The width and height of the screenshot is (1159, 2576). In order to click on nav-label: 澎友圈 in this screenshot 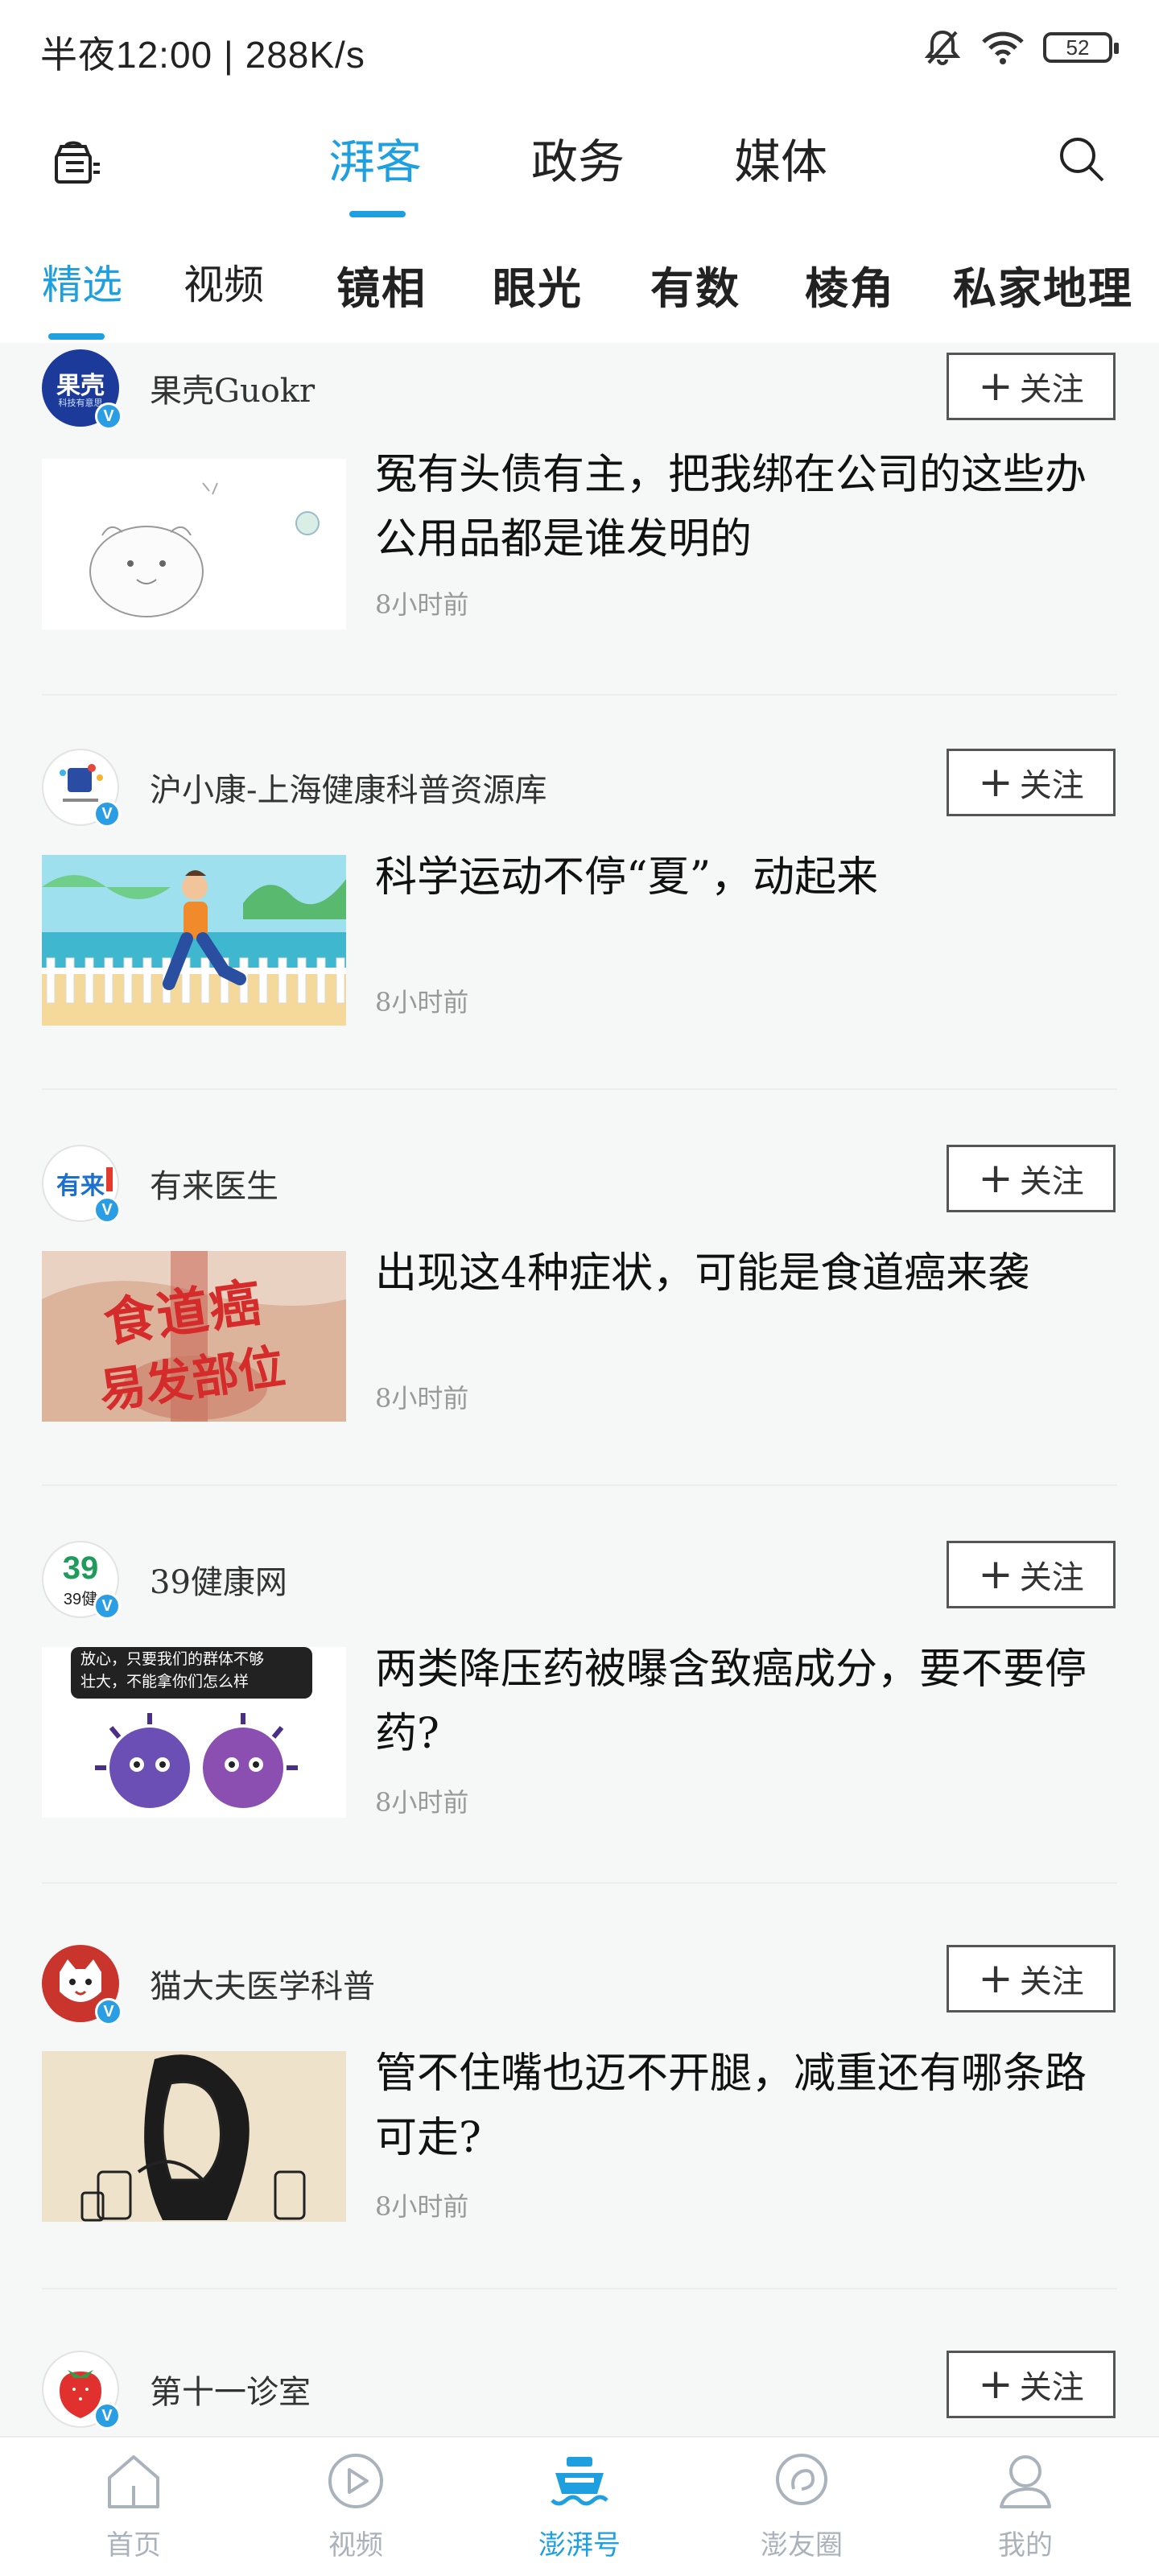, I will do `click(802, 2545)`.